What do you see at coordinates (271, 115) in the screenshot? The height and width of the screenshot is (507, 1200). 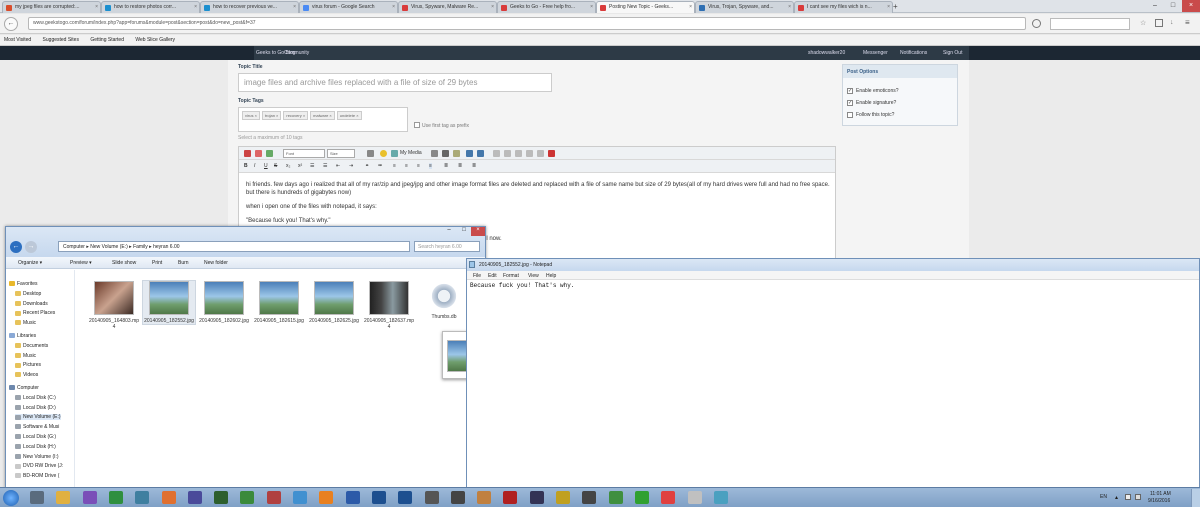 I see `tag-chip: trojan ×` at bounding box center [271, 115].